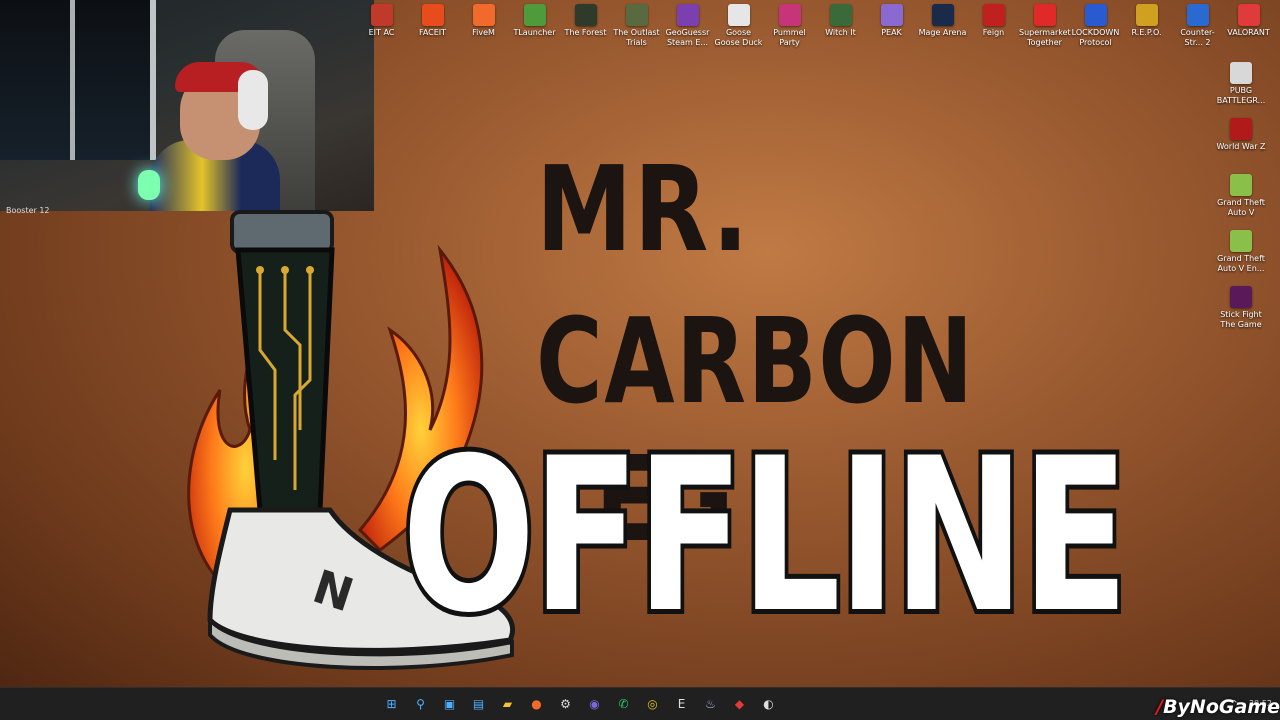  What do you see at coordinates (421, 704) in the screenshot?
I see `search-icon: ⚲` at bounding box center [421, 704].